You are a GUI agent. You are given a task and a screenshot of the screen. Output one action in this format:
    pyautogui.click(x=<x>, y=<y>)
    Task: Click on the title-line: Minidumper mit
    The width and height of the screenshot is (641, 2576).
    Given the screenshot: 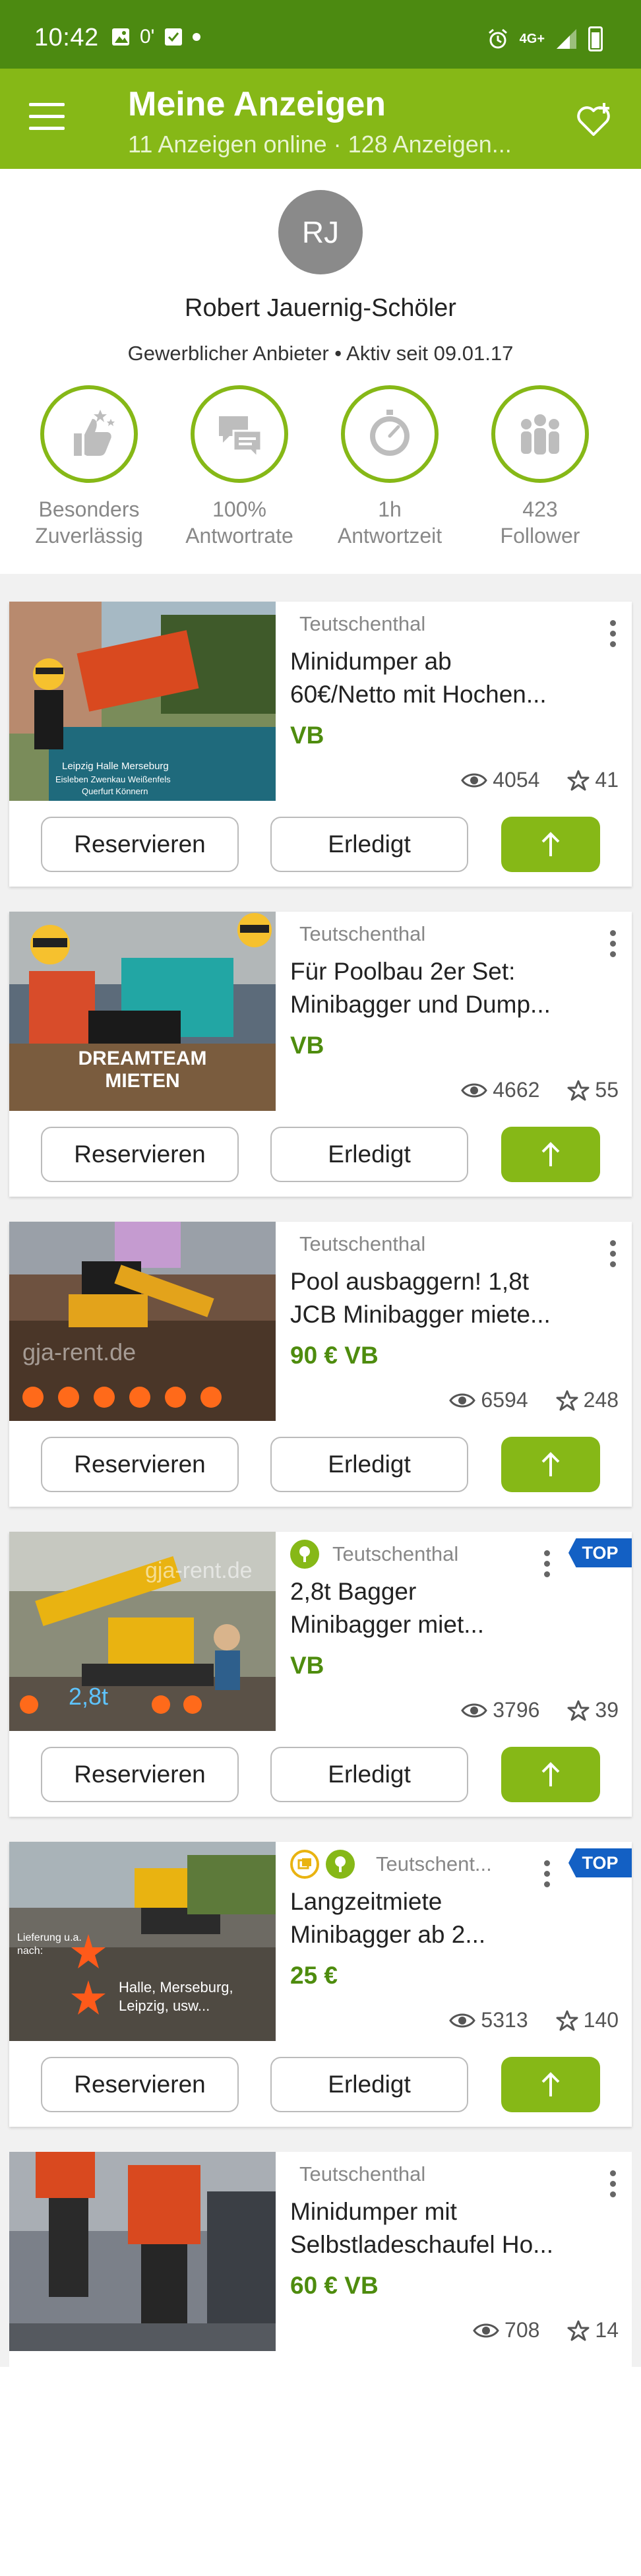 What is the action you would take?
    pyautogui.click(x=373, y=2211)
    